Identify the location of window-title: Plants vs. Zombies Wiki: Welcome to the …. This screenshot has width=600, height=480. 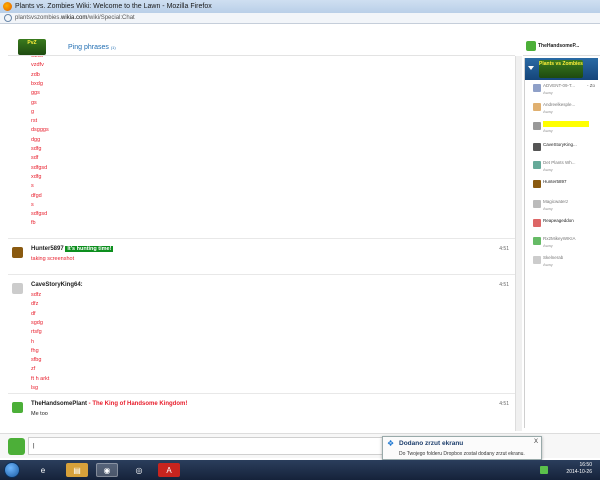
(113, 6).